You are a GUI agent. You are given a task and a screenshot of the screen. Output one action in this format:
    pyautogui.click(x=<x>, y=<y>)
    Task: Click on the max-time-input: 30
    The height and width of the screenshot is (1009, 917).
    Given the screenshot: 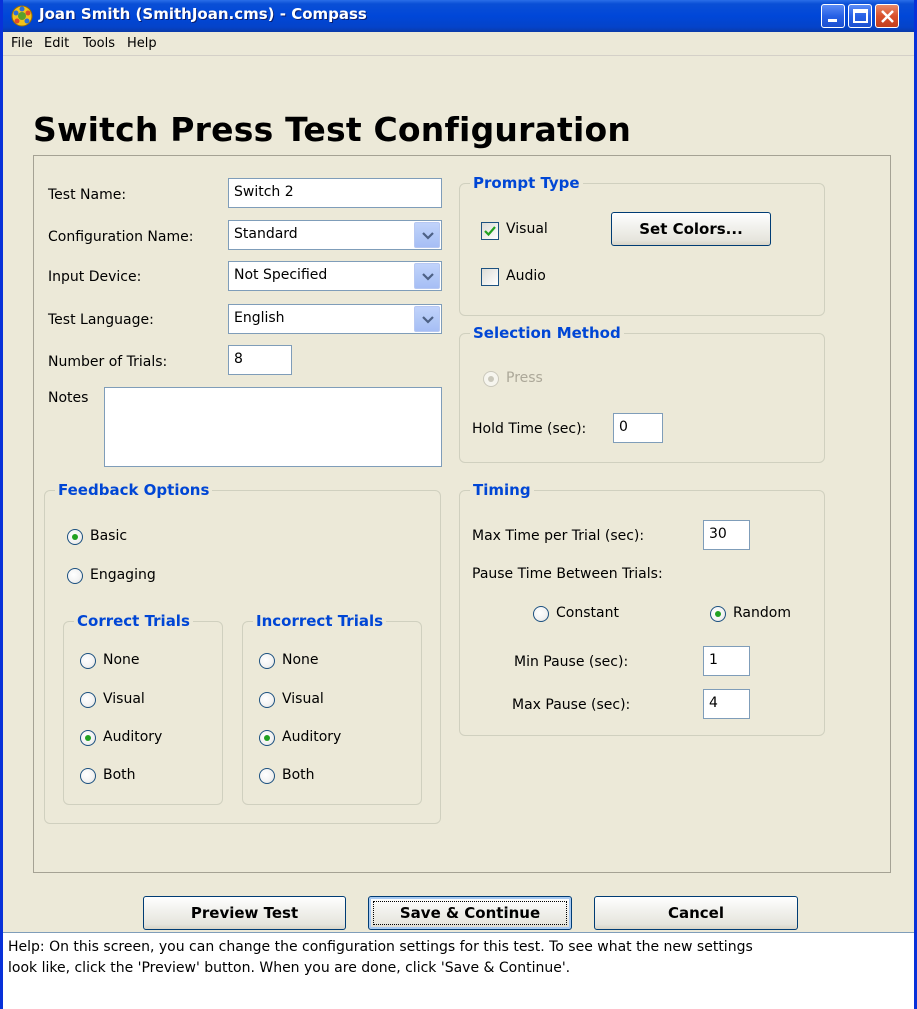 What is the action you would take?
    pyautogui.click(x=726, y=535)
    